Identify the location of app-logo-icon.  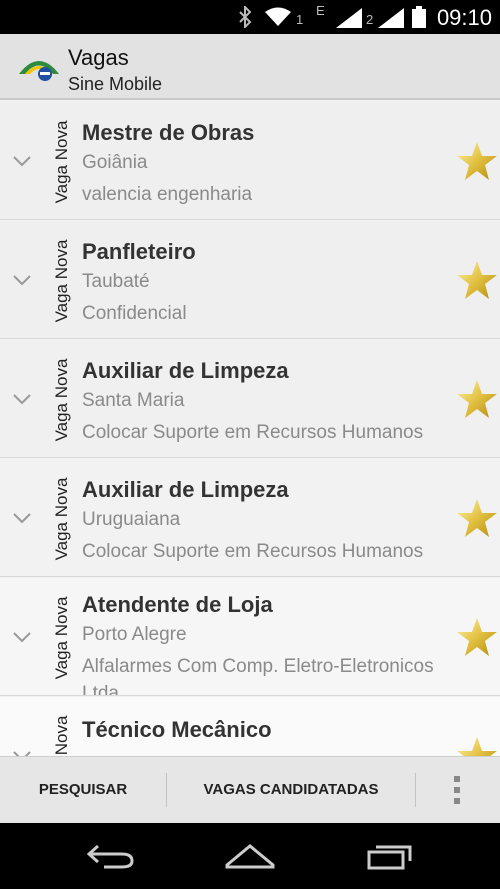
(39, 67).